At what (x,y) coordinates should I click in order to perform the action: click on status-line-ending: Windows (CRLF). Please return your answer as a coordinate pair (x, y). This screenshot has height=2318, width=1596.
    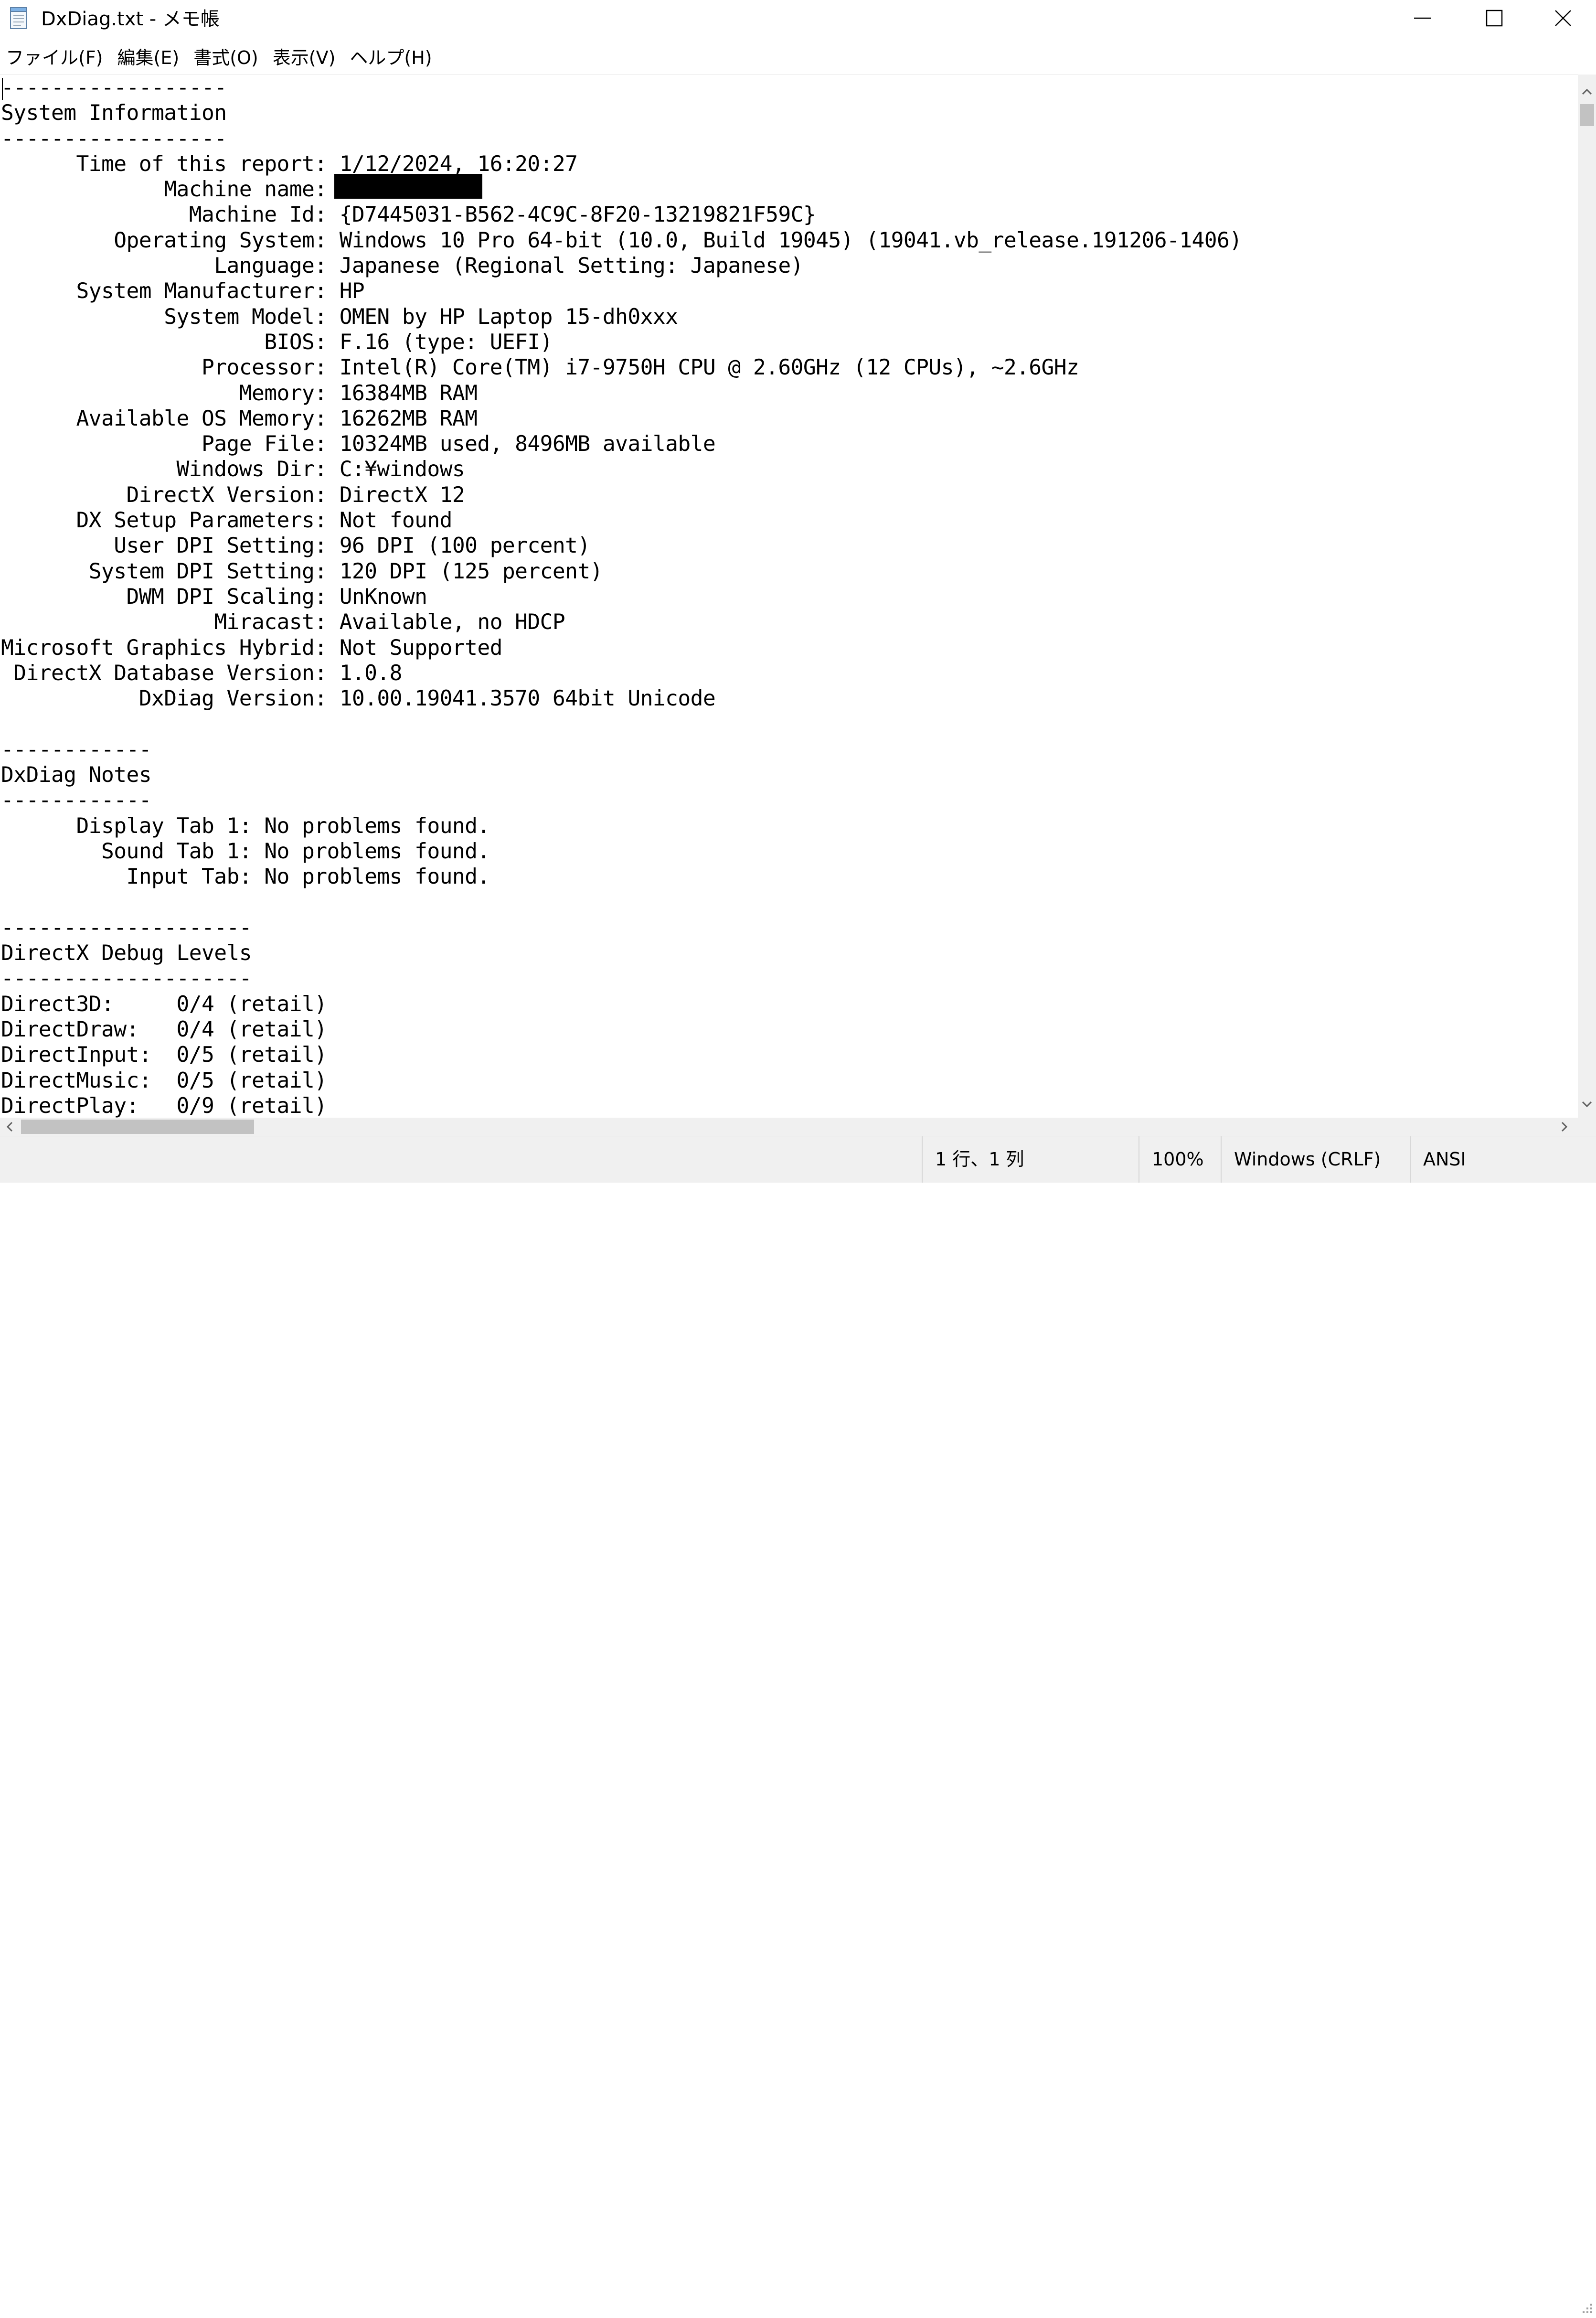
    Looking at the image, I should click on (1320, 1159).